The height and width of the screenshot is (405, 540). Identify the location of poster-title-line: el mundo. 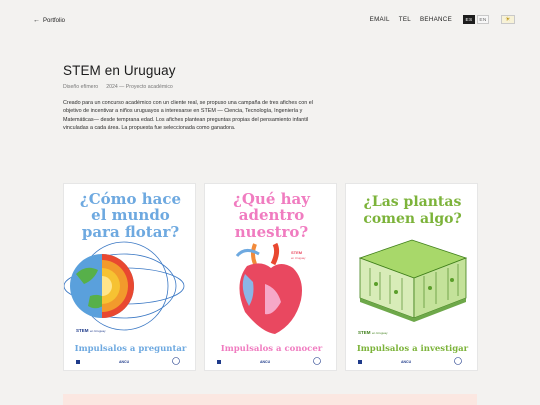
(130, 215).